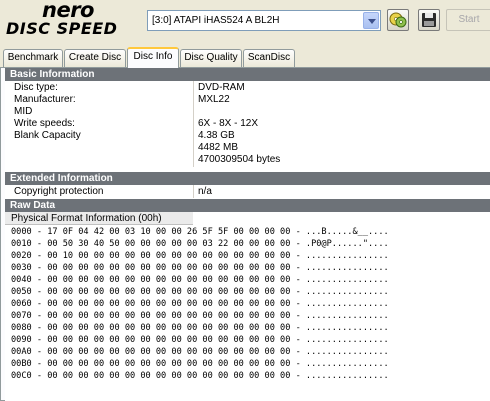 This screenshot has height=401, width=490. Describe the element at coordinates (45, 99) in the screenshot. I see `info-key: Manufacturer:` at that location.